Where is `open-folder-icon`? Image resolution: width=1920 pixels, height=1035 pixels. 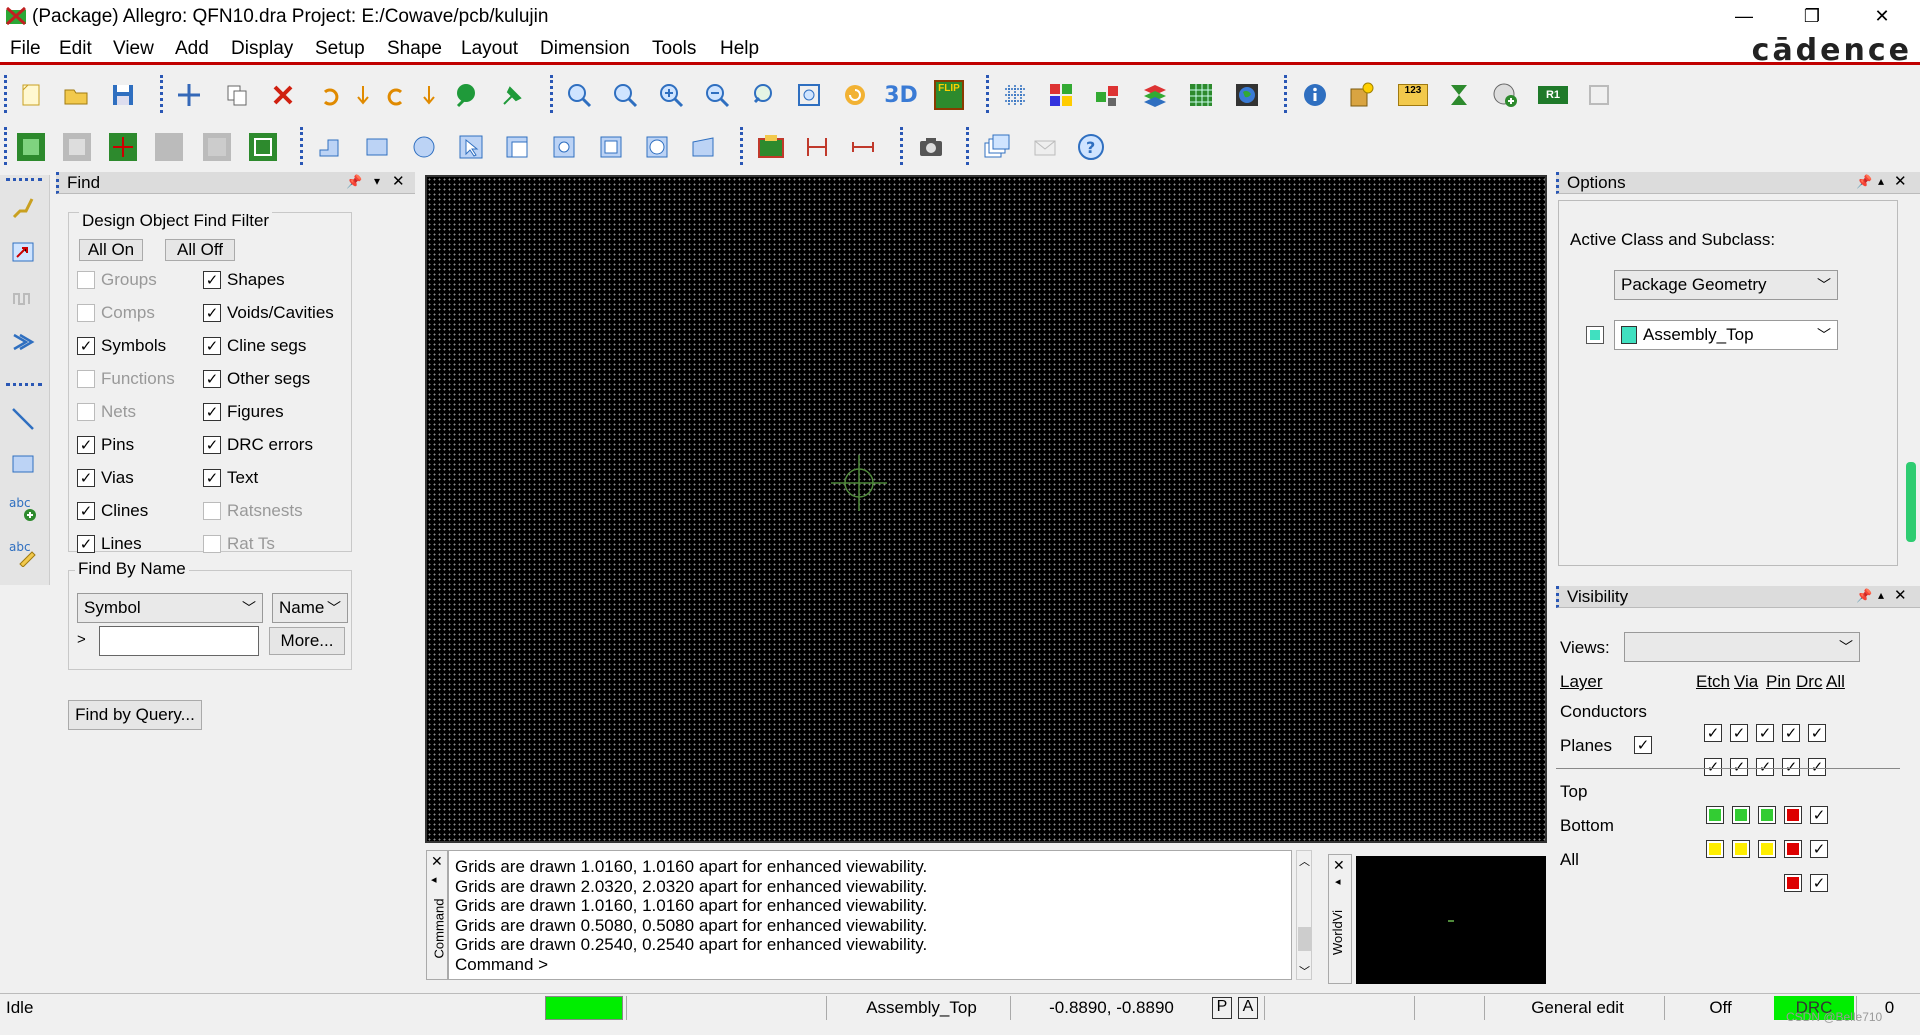 open-folder-icon is located at coordinates (76, 95).